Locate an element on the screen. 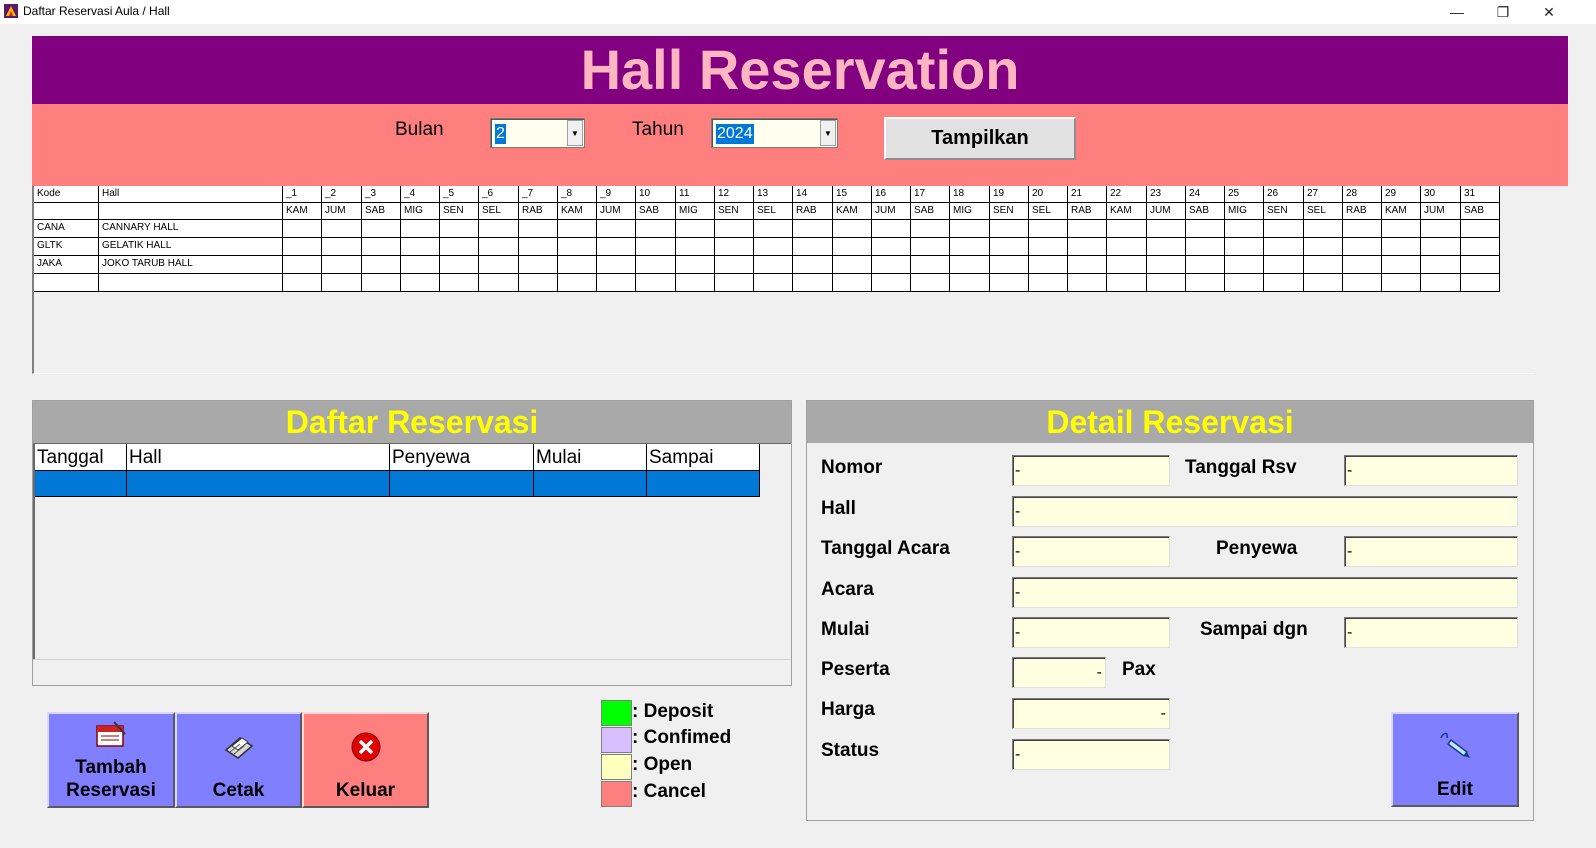  reservation-list: Tanggal Hall Penyewa Mulai Sampai is located at coordinates (412, 551).